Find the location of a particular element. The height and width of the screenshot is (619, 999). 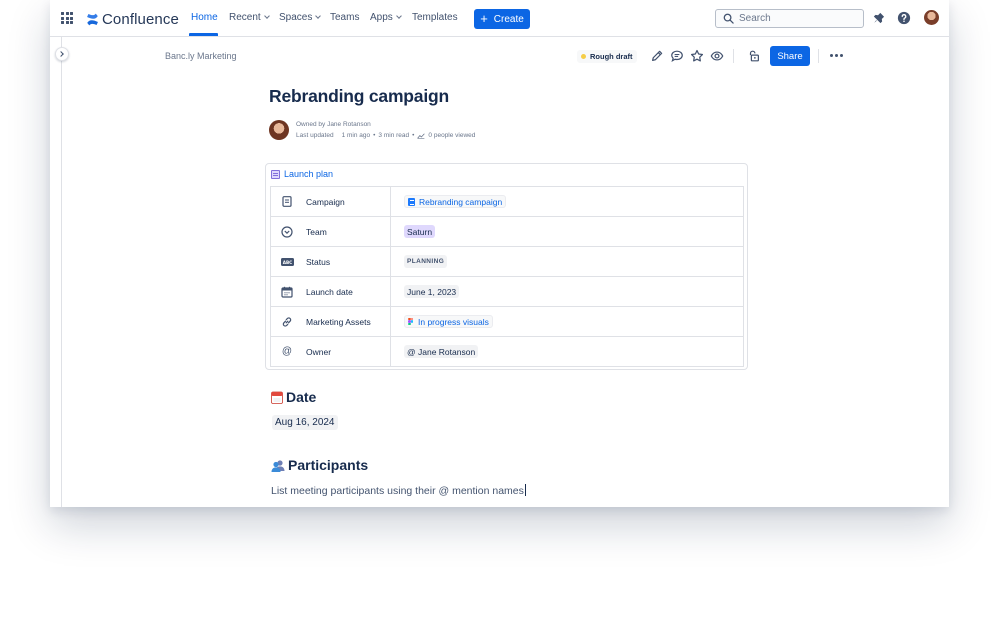

launch-plan-title: Launch plan is located at coordinates (309, 174).